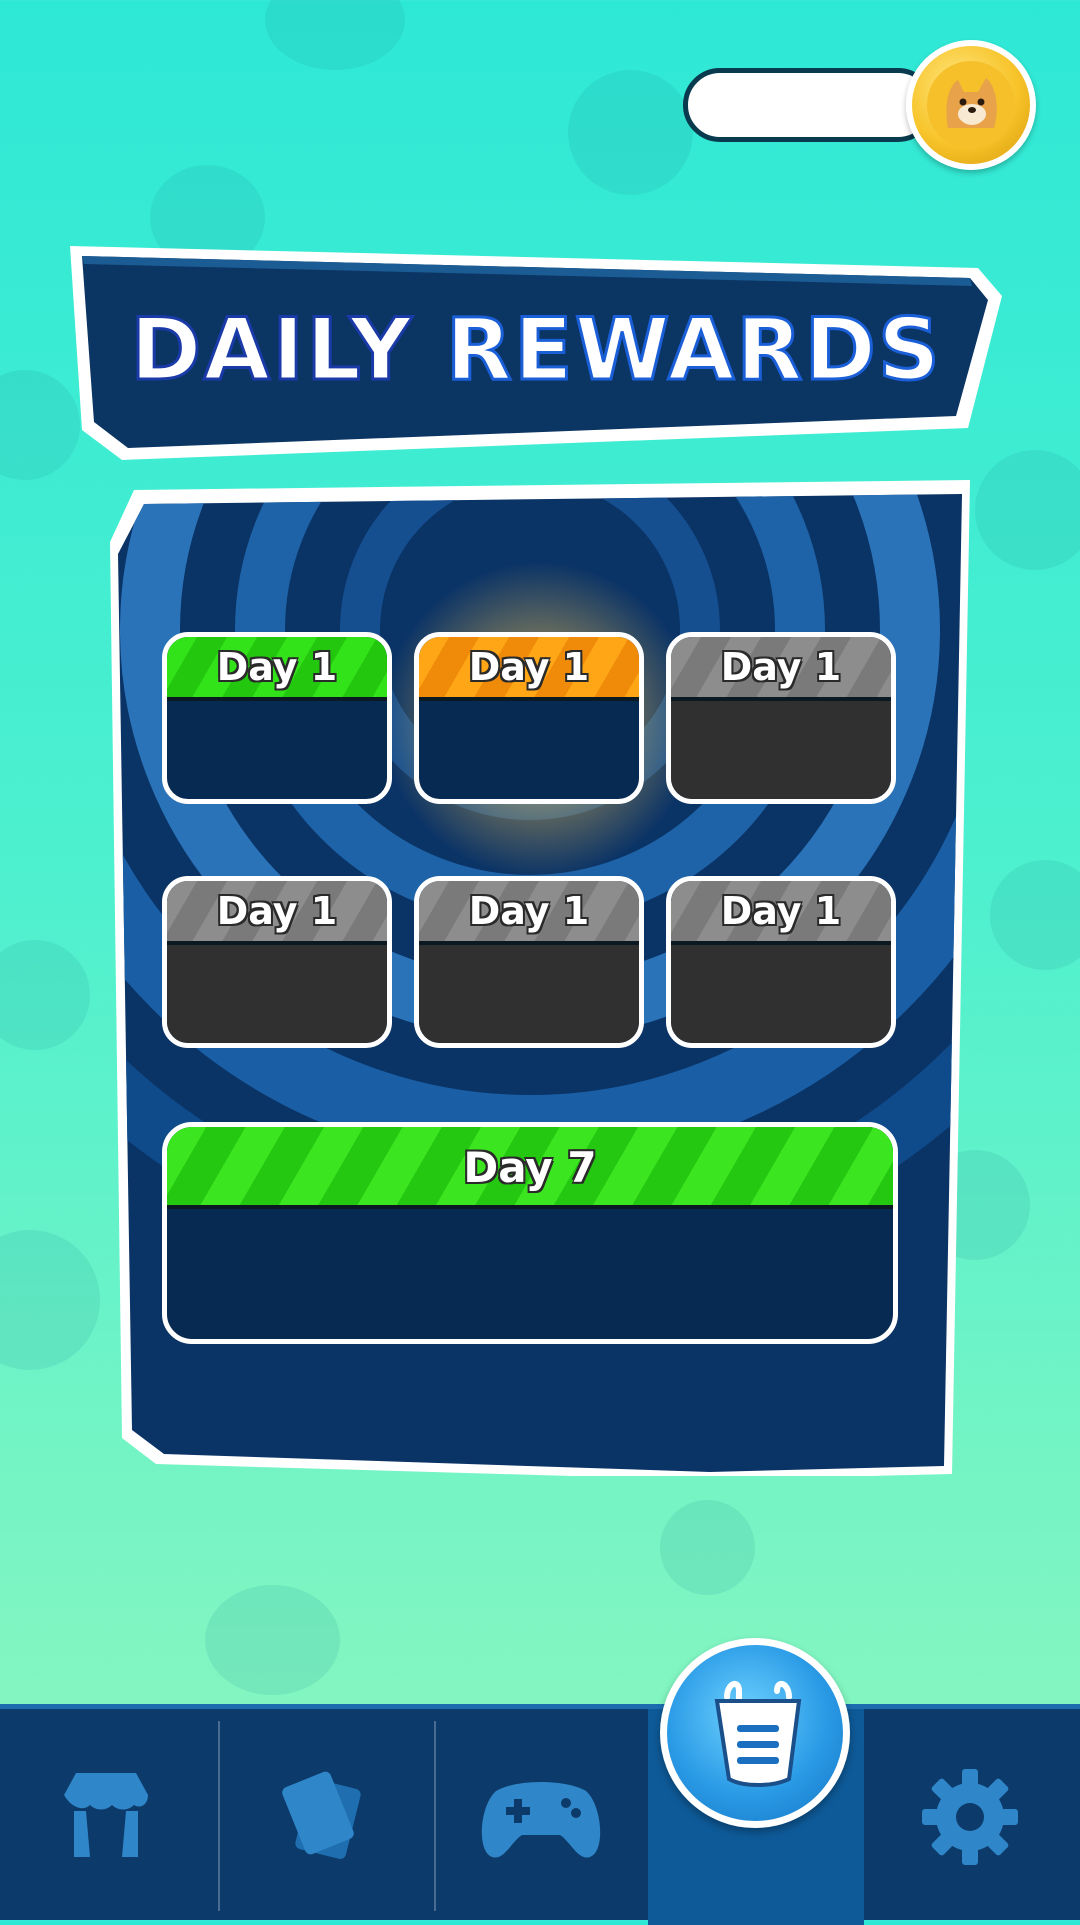  I want to click on nav-shop, so click(109, 1817).